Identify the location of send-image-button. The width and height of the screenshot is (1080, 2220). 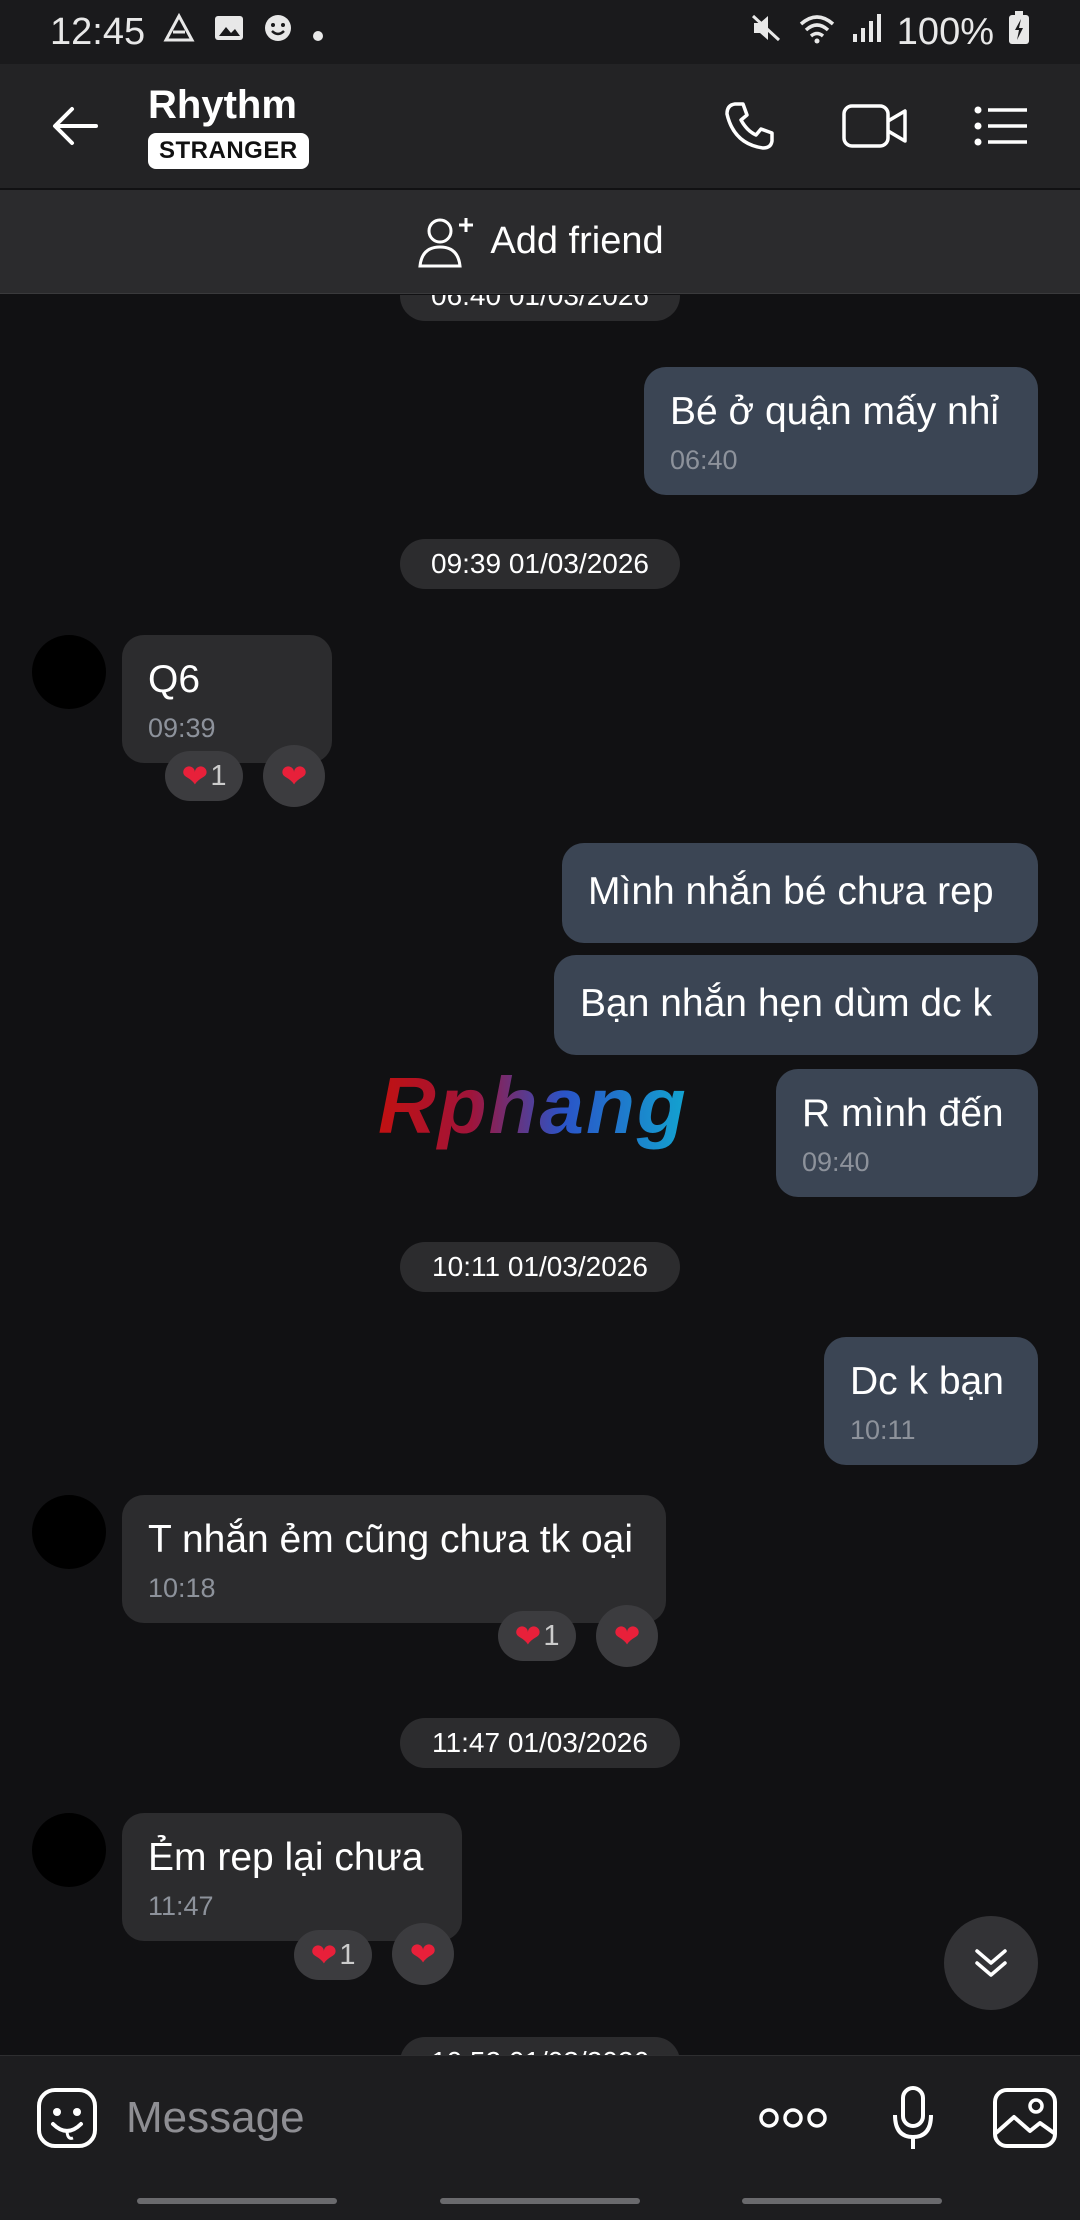
(1025, 2118).